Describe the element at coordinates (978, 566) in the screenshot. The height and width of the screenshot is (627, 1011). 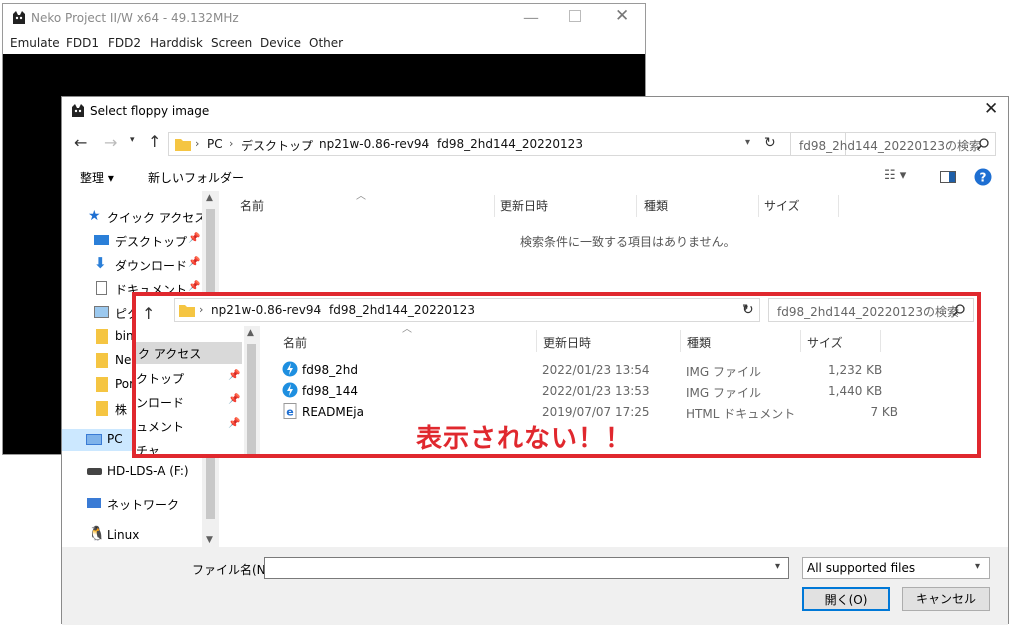
I see `chevron-down-icon: ▾` at that location.